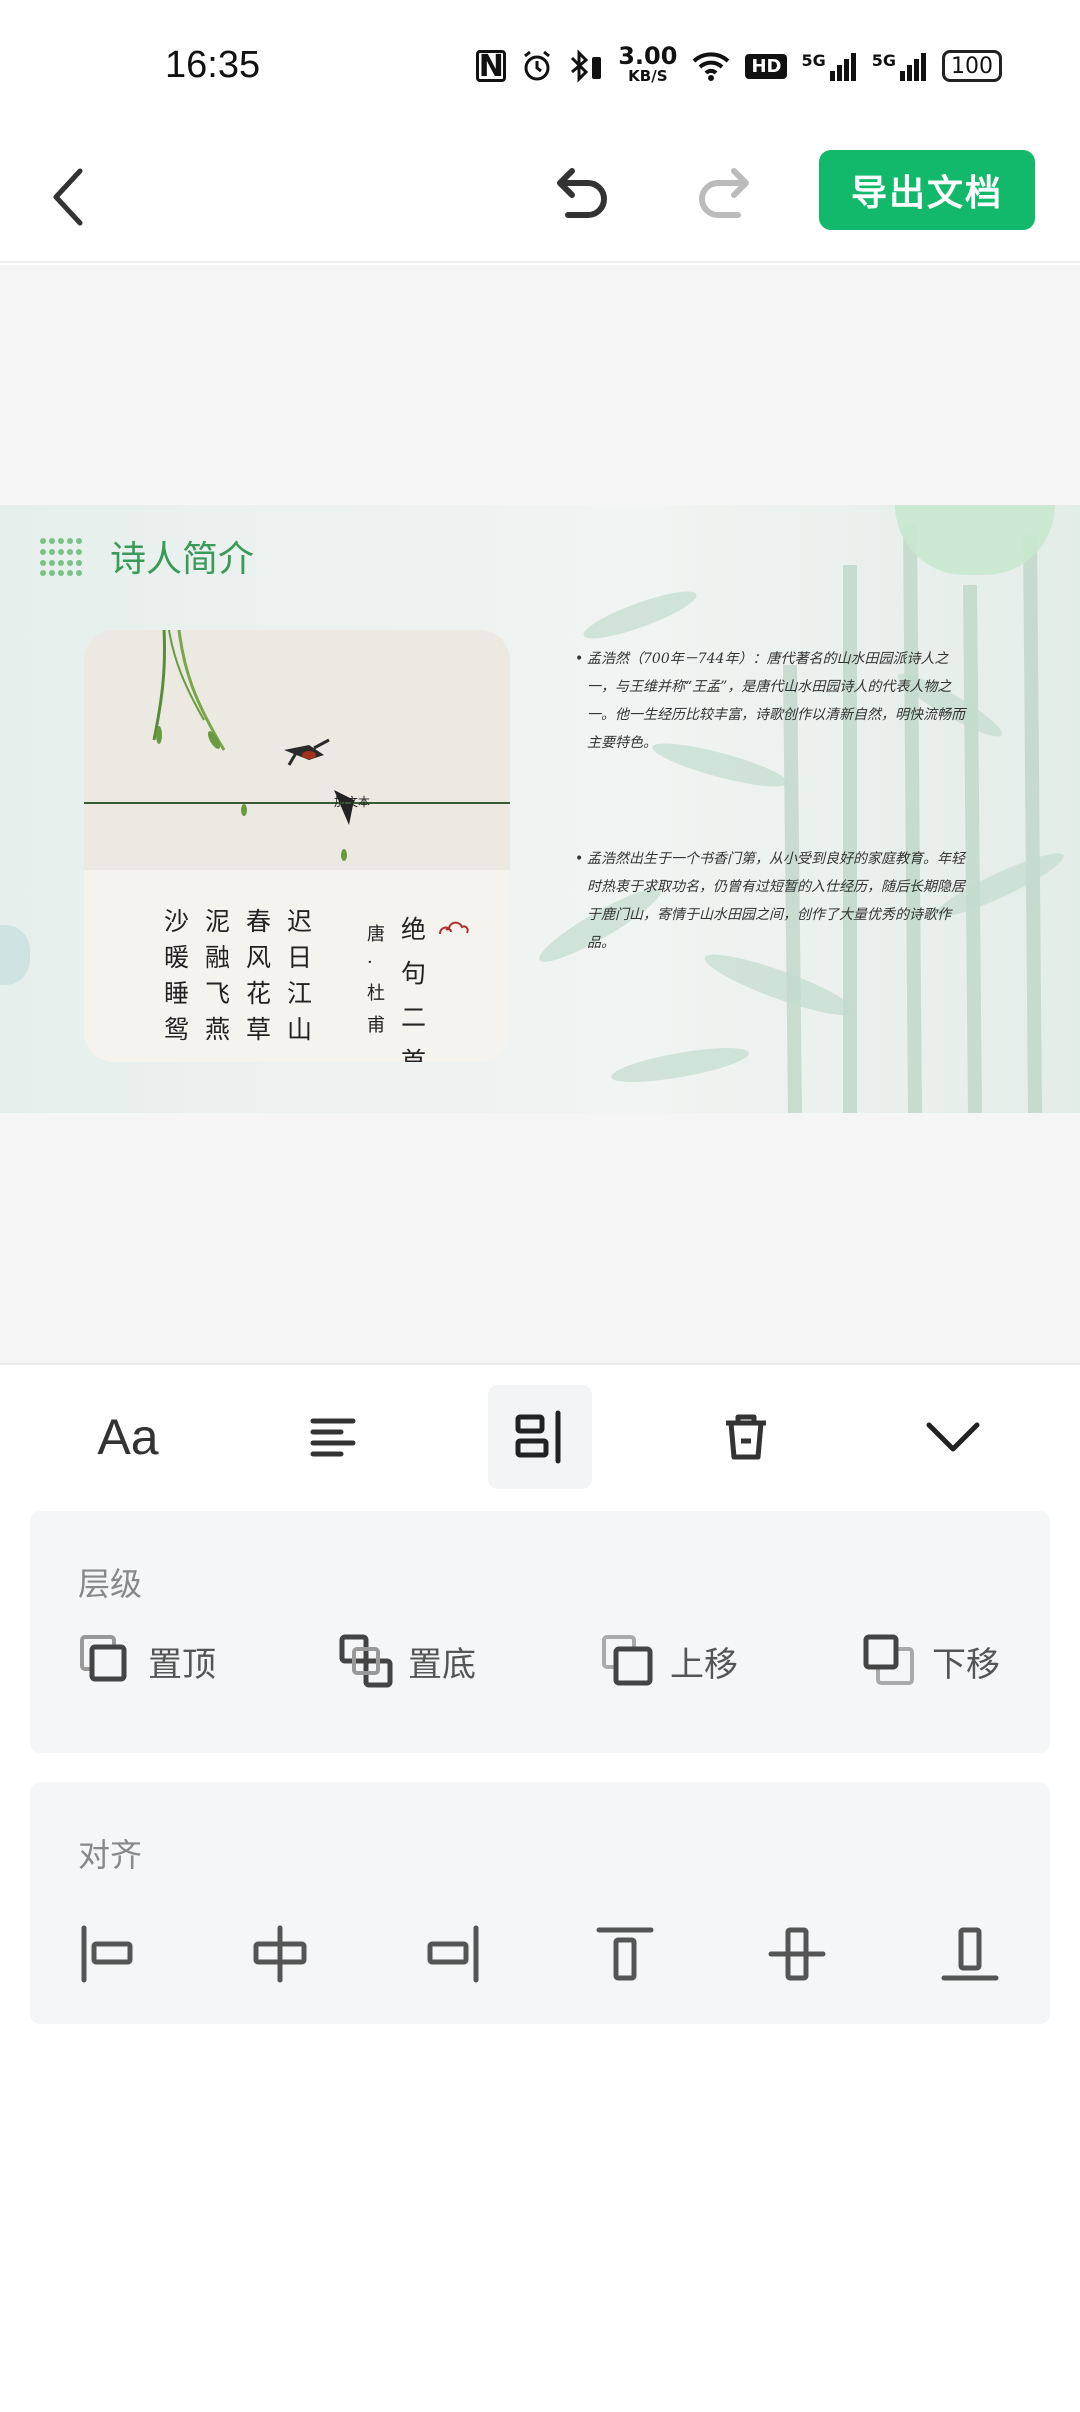  What do you see at coordinates (238, 975) in the screenshot?
I see `poem-text: 沙 暖 睡 鸳 泥 融 飞 燕 春 风 花 草 迟 日 江 山` at bounding box center [238, 975].